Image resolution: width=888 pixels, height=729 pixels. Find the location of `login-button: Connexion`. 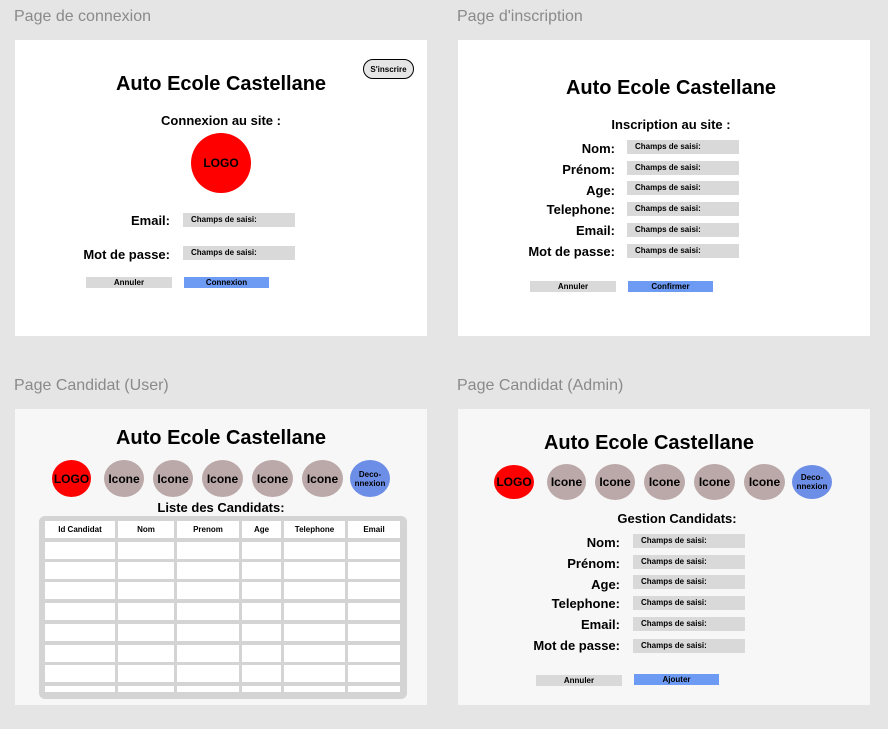

login-button: Connexion is located at coordinates (226, 282).